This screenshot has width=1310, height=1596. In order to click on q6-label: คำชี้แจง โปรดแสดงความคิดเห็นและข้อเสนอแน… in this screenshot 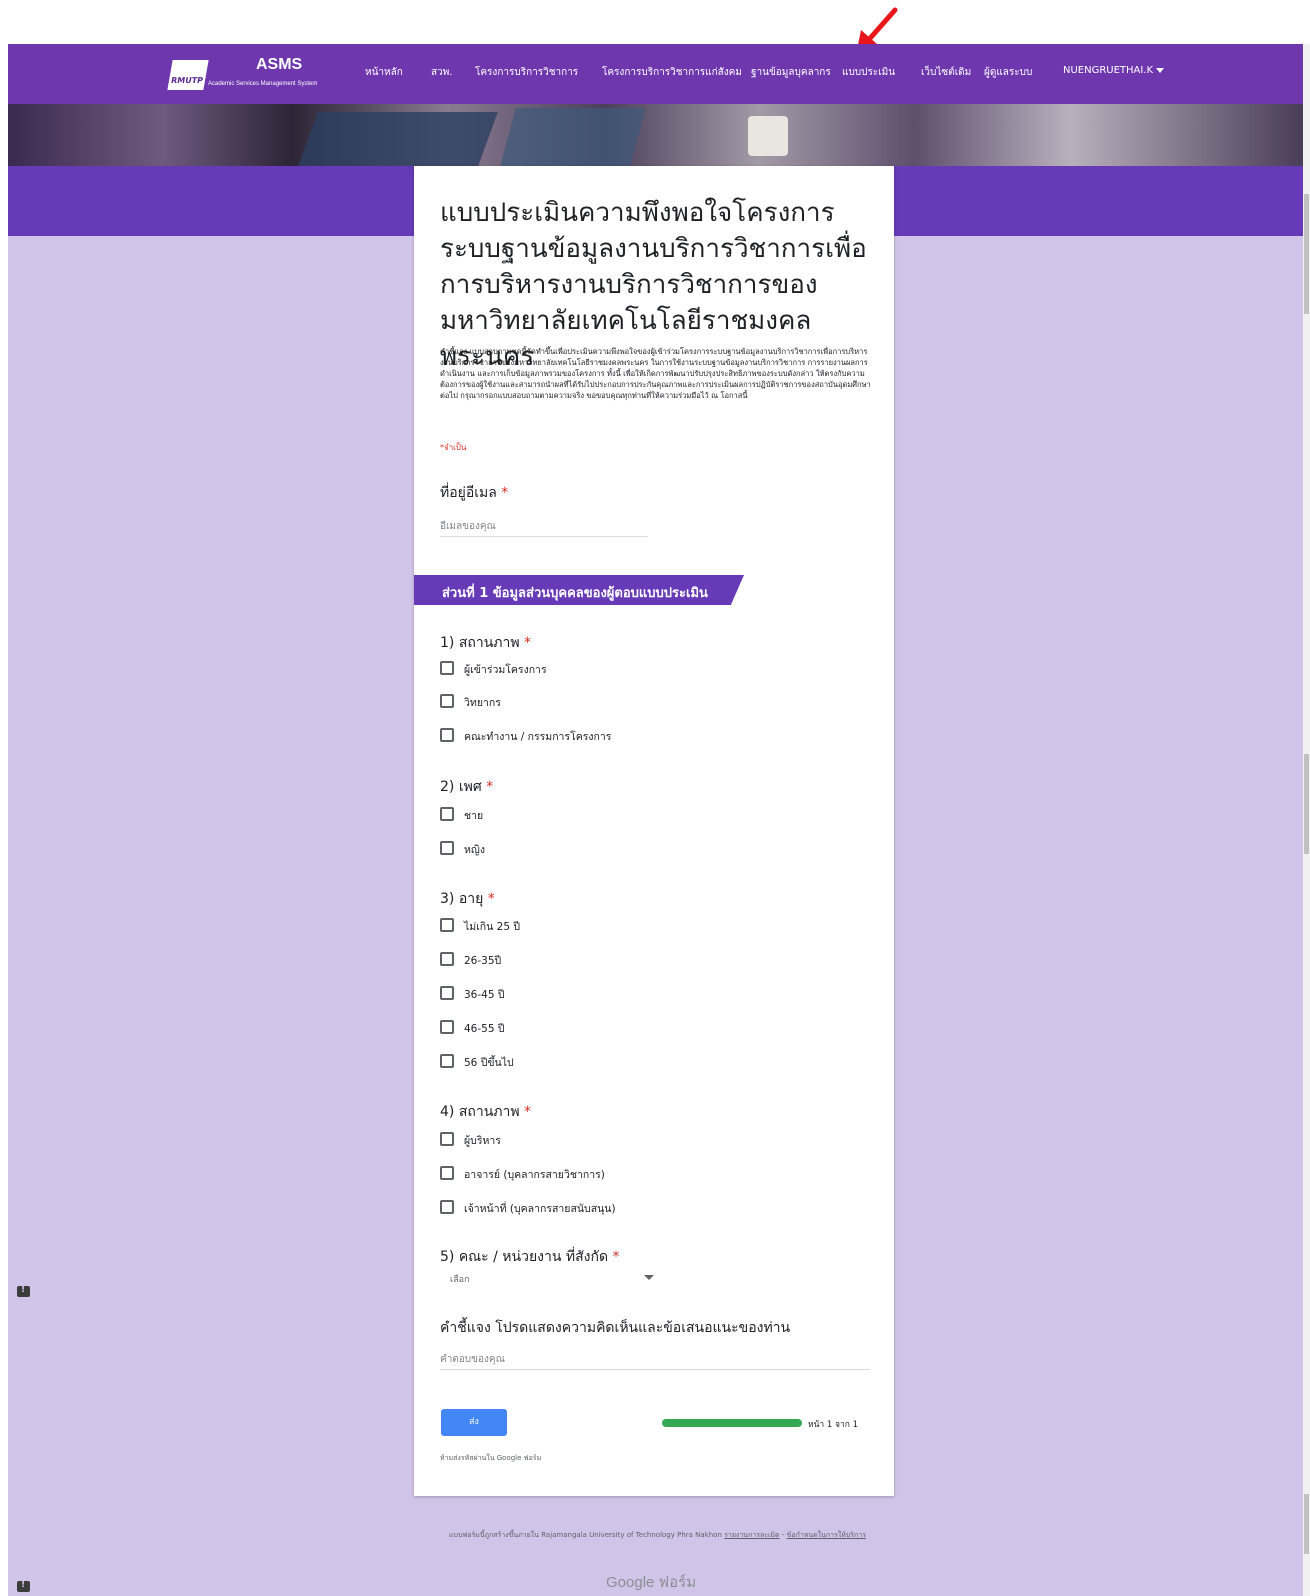, I will do `click(615, 1328)`.